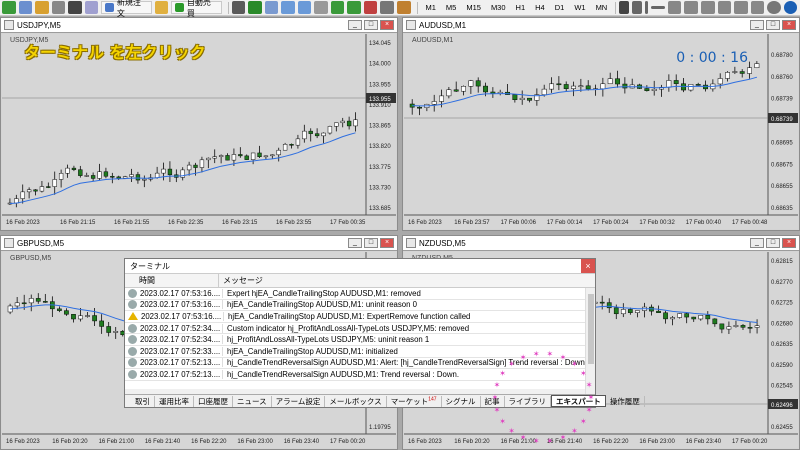 The image size is (800, 450). Describe the element at coordinates (560, 7) in the screenshot. I see `timeframe-d1: D1` at that location.